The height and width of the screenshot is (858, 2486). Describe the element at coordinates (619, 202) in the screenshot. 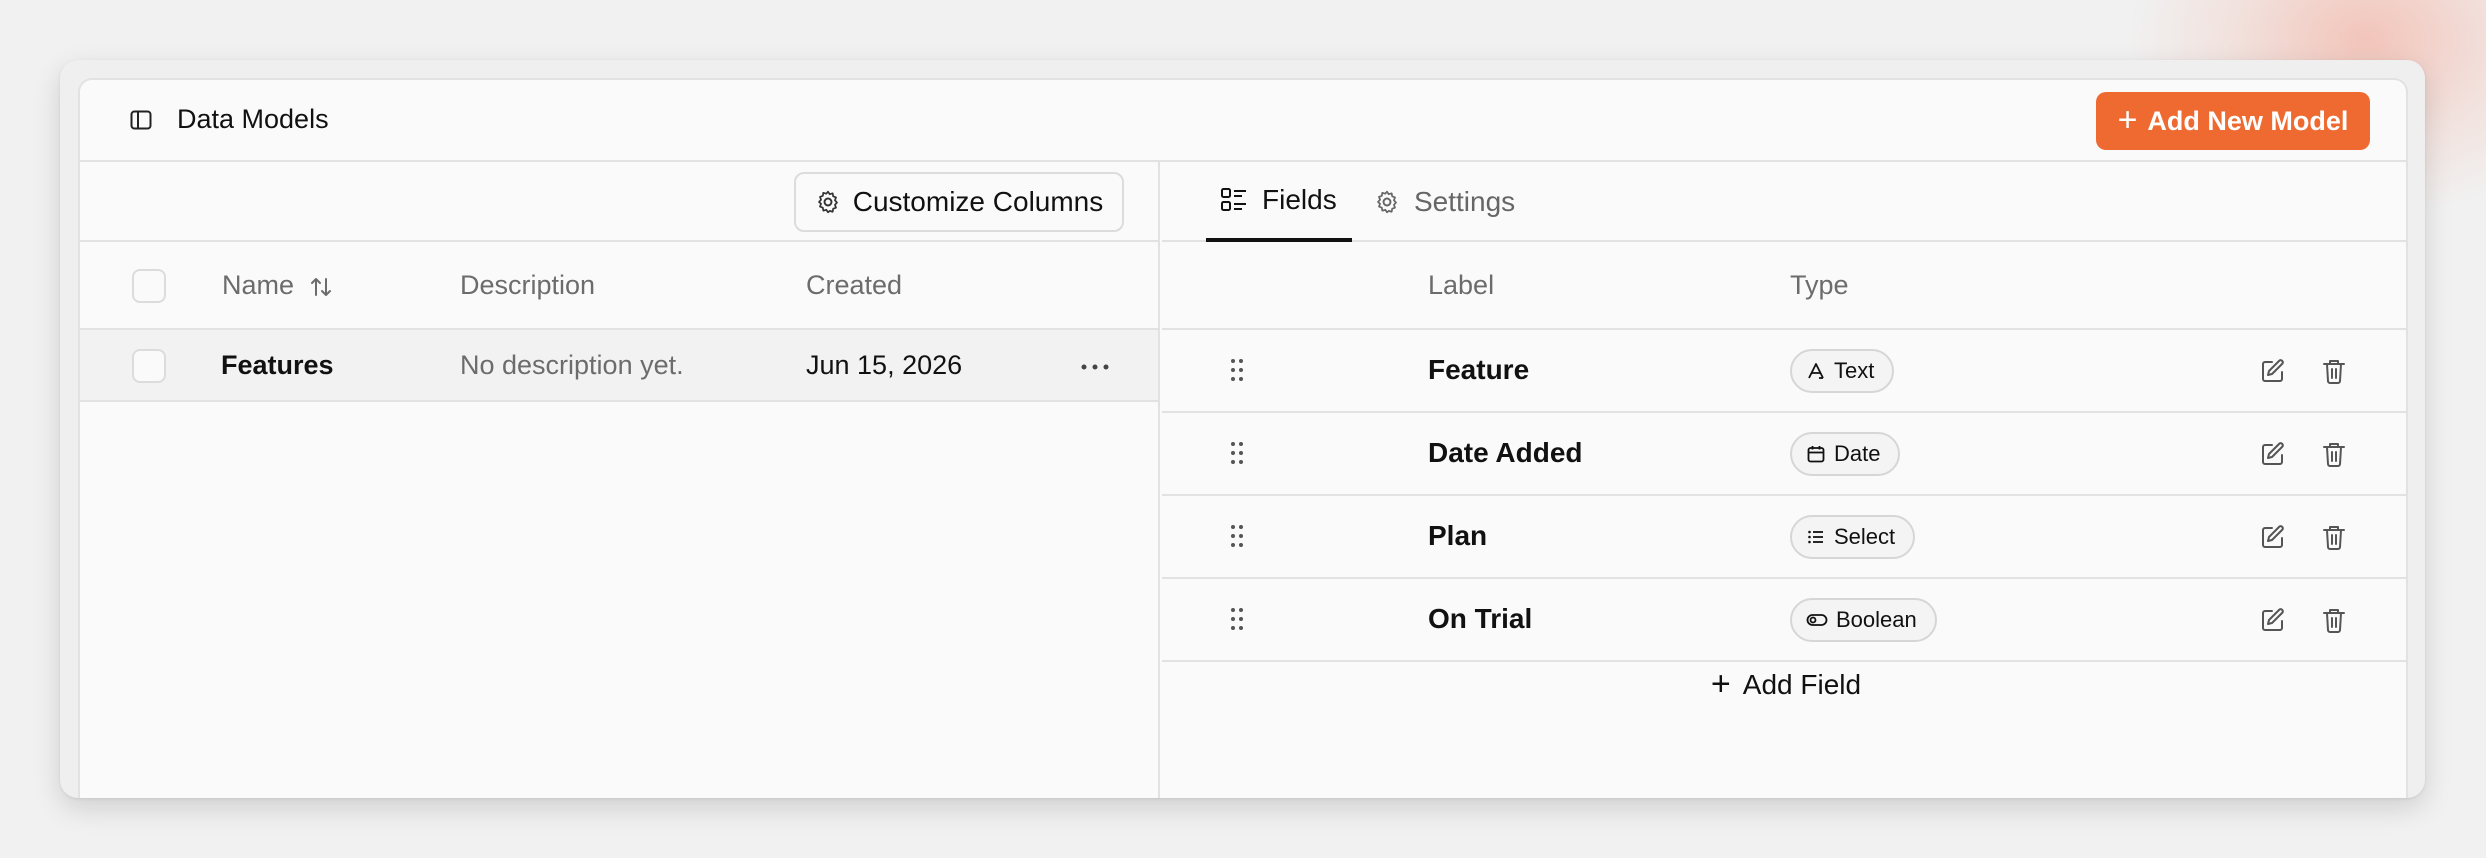

I see `table-toolbar: Customize Columns` at that location.